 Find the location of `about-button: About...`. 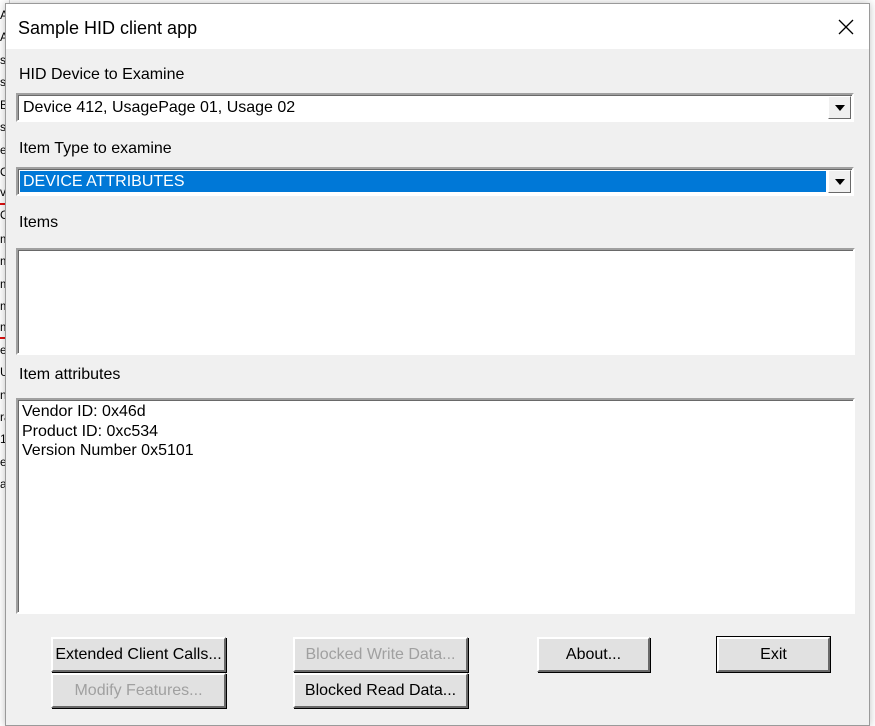

about-button: About... is located at coordinates (593, 654).